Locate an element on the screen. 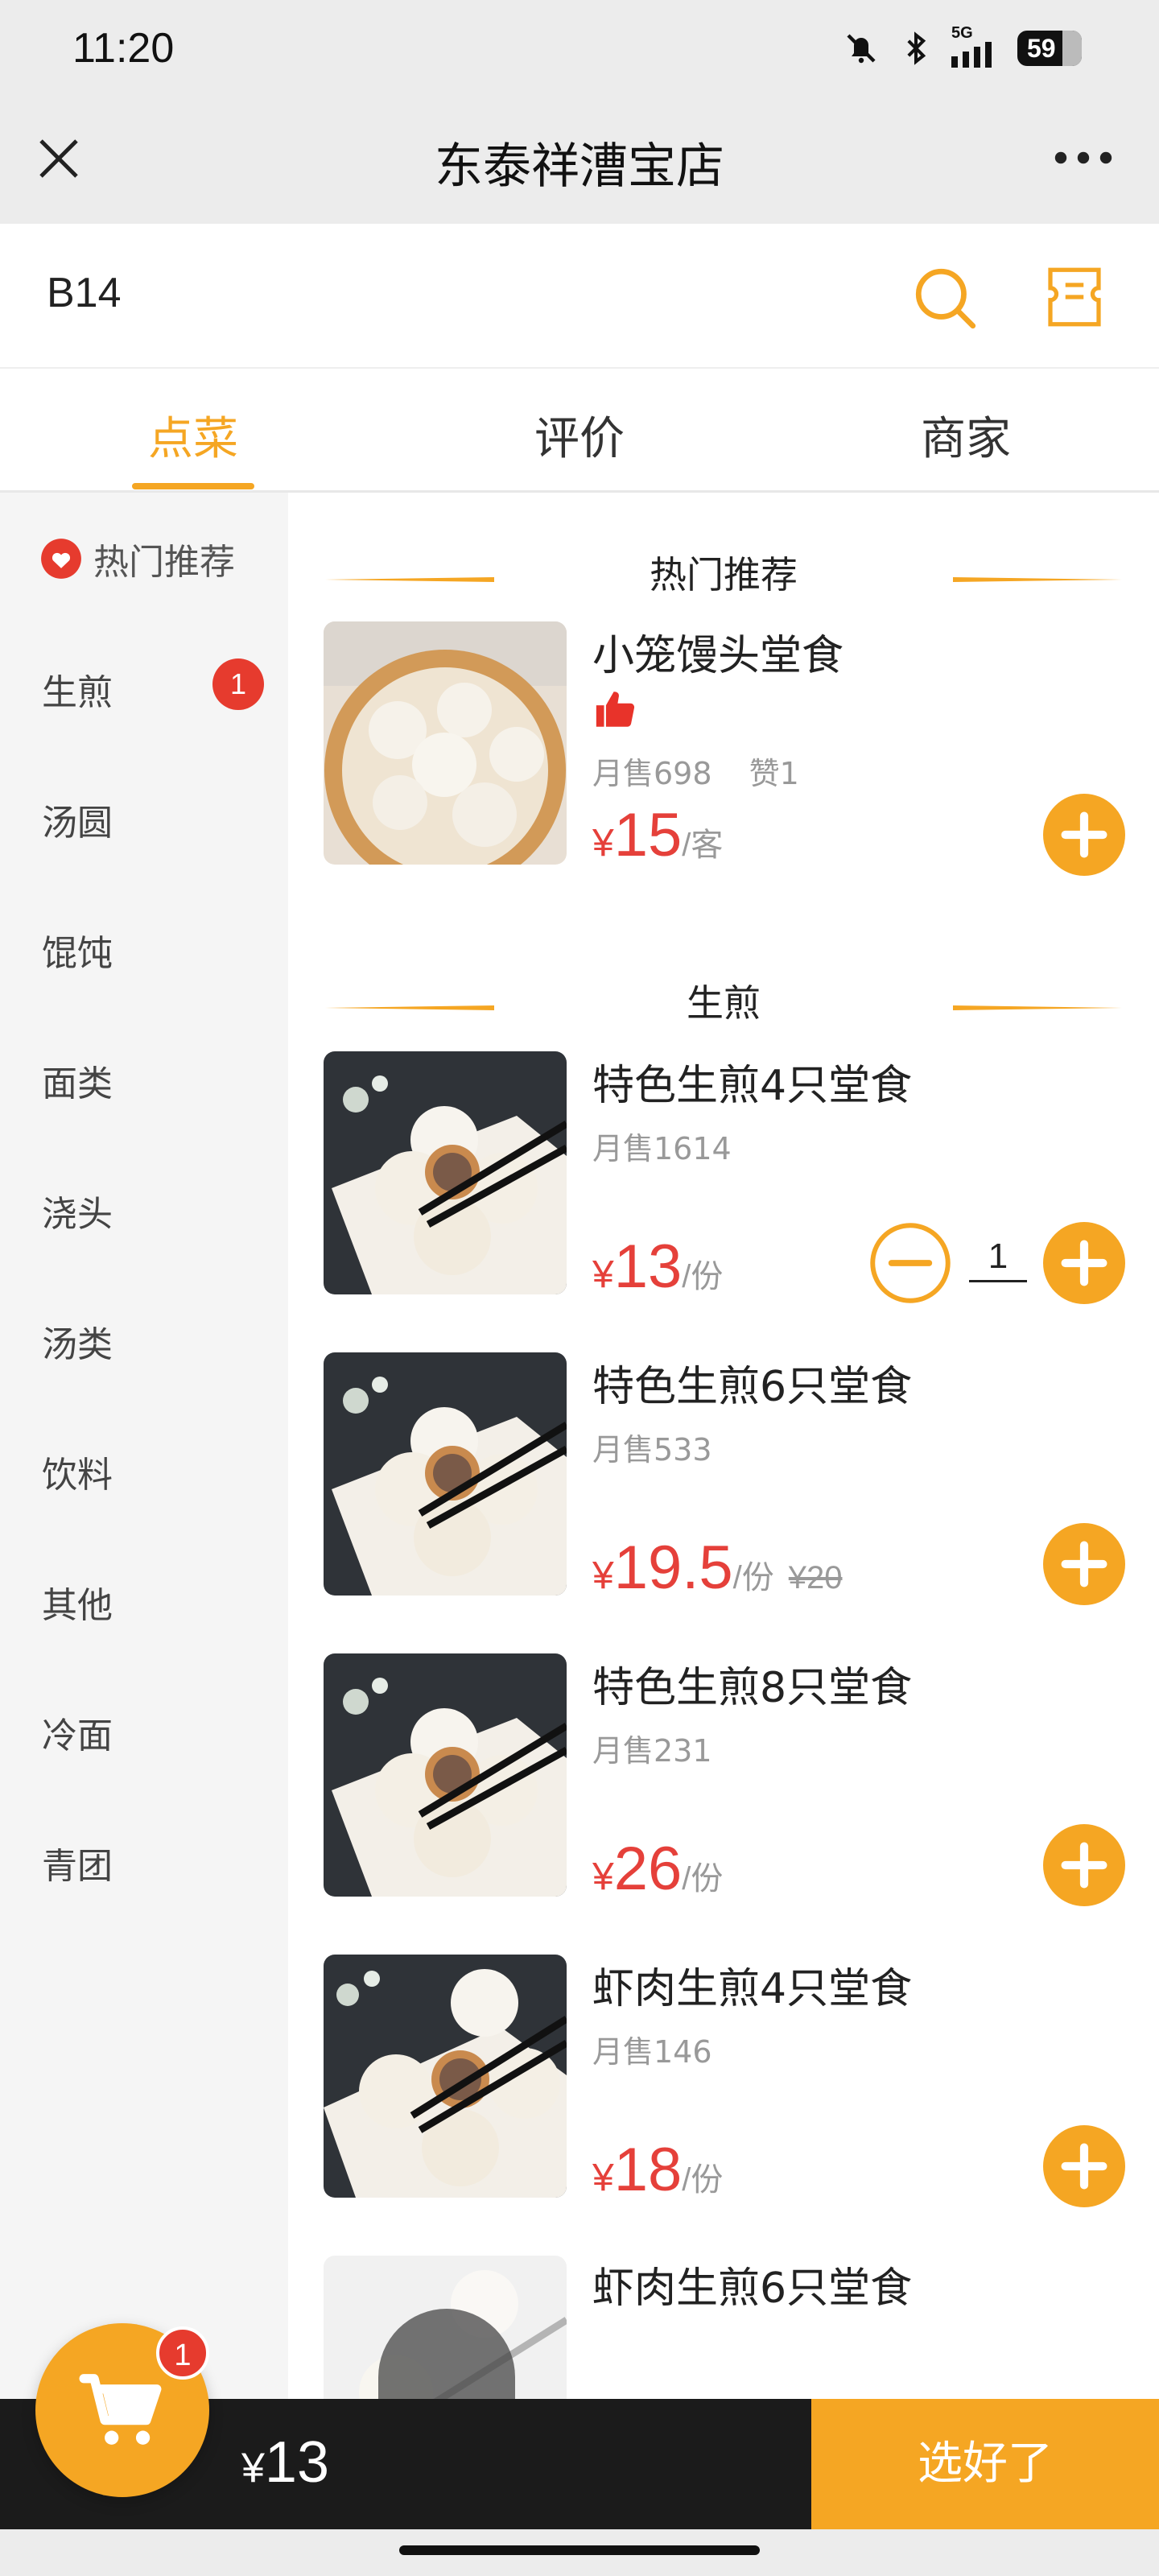 Image resolution: width=1159 pixels, height=2576 pixels. price-unit: /客 is located at coordinates (703, 845).